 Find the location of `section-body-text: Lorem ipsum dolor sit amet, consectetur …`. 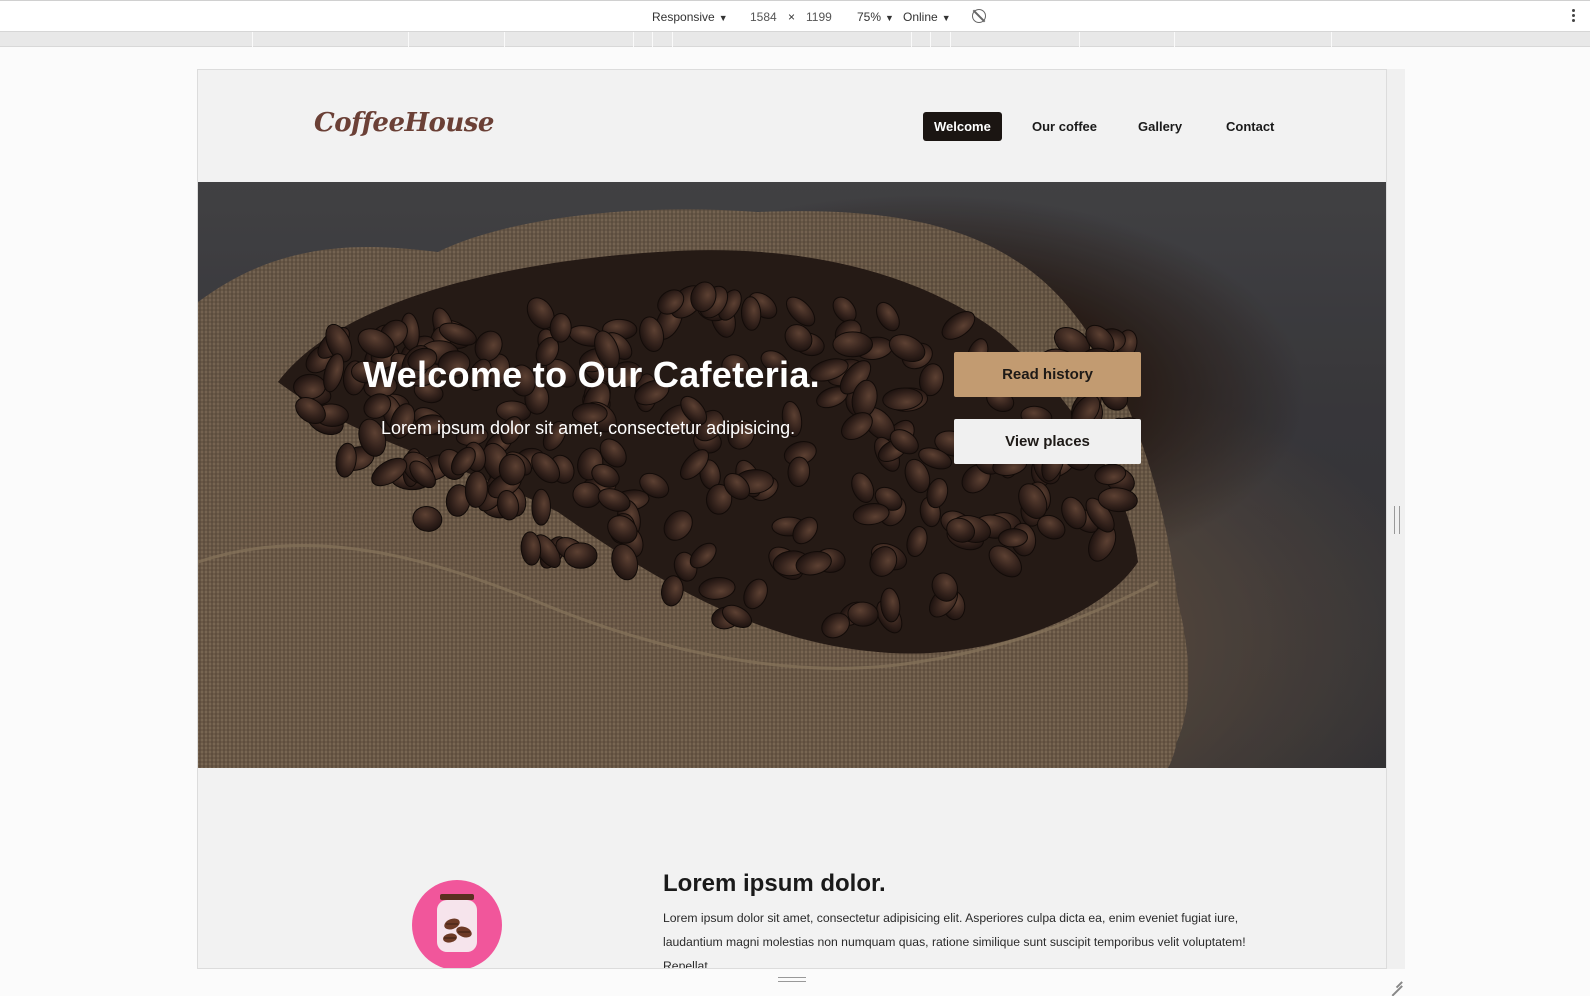

section-body-text: Lorem ipsum dolor sit amet, consectetur … is located at coordinates (954, 940).